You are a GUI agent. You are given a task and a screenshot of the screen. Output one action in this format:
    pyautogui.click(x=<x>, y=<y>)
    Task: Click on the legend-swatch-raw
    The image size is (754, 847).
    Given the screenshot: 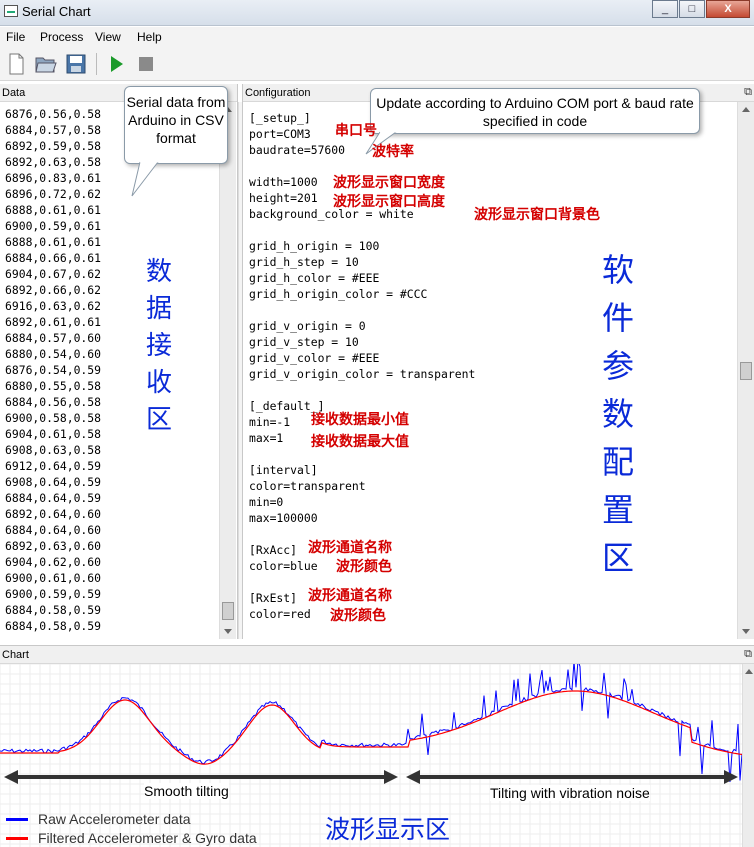 What is the action you would take?
    pyautogui.click(x=17, y=819)
    